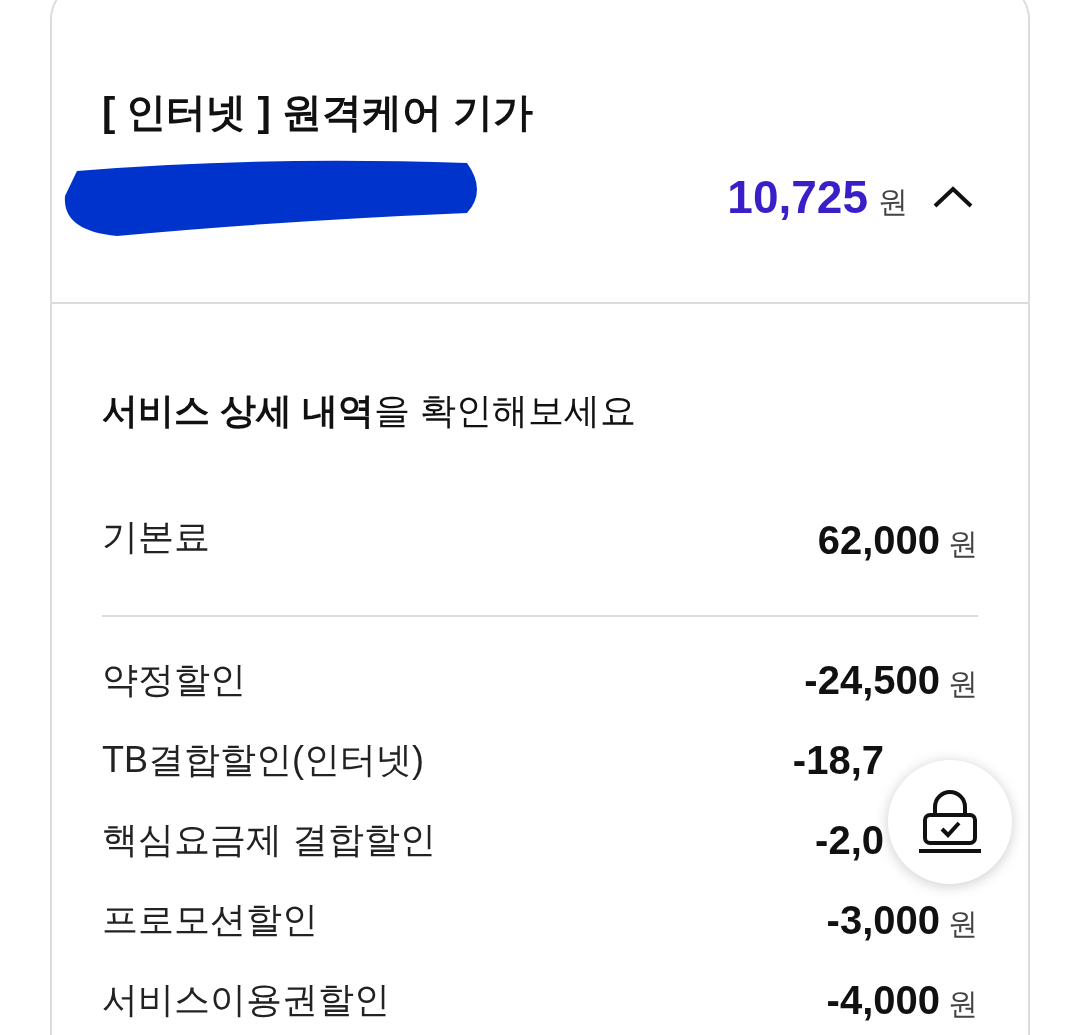 The image size is (1080, 1035). I want to click on fee-label: 서비스이용권할인, so click(246, 1000).